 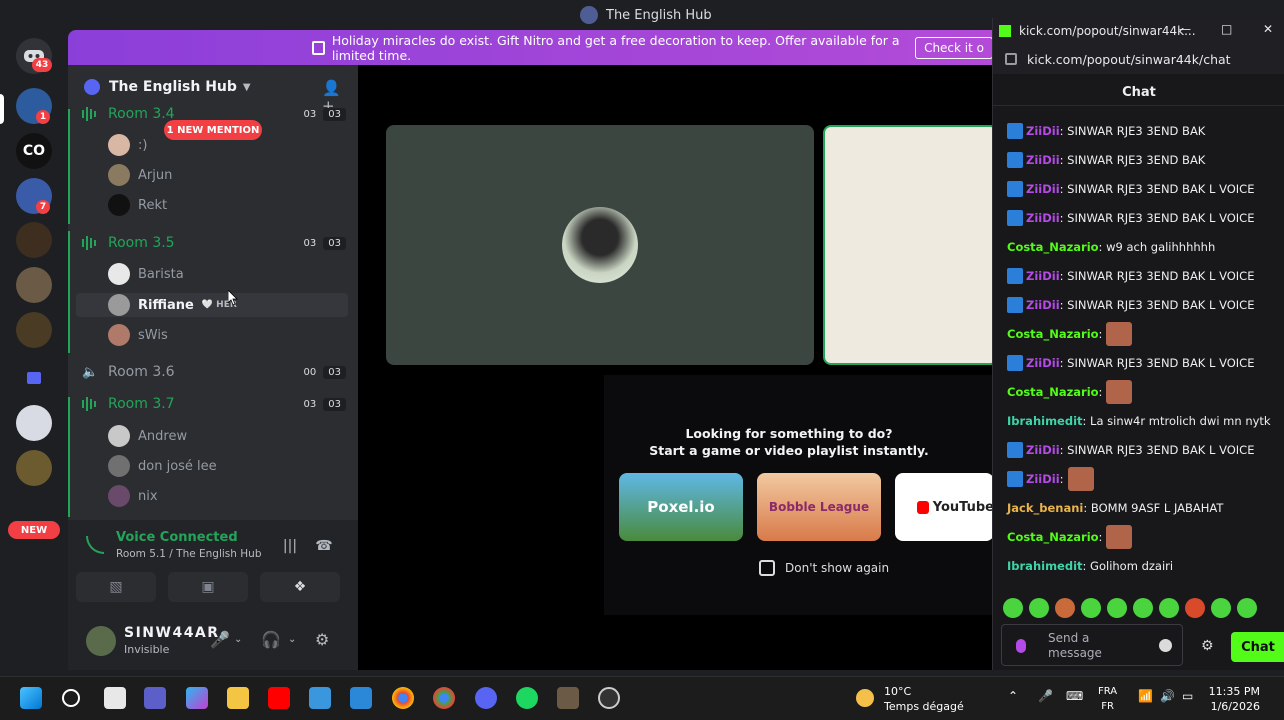 I want to click on video-off-button: ▧, so click(x=116, y=587).